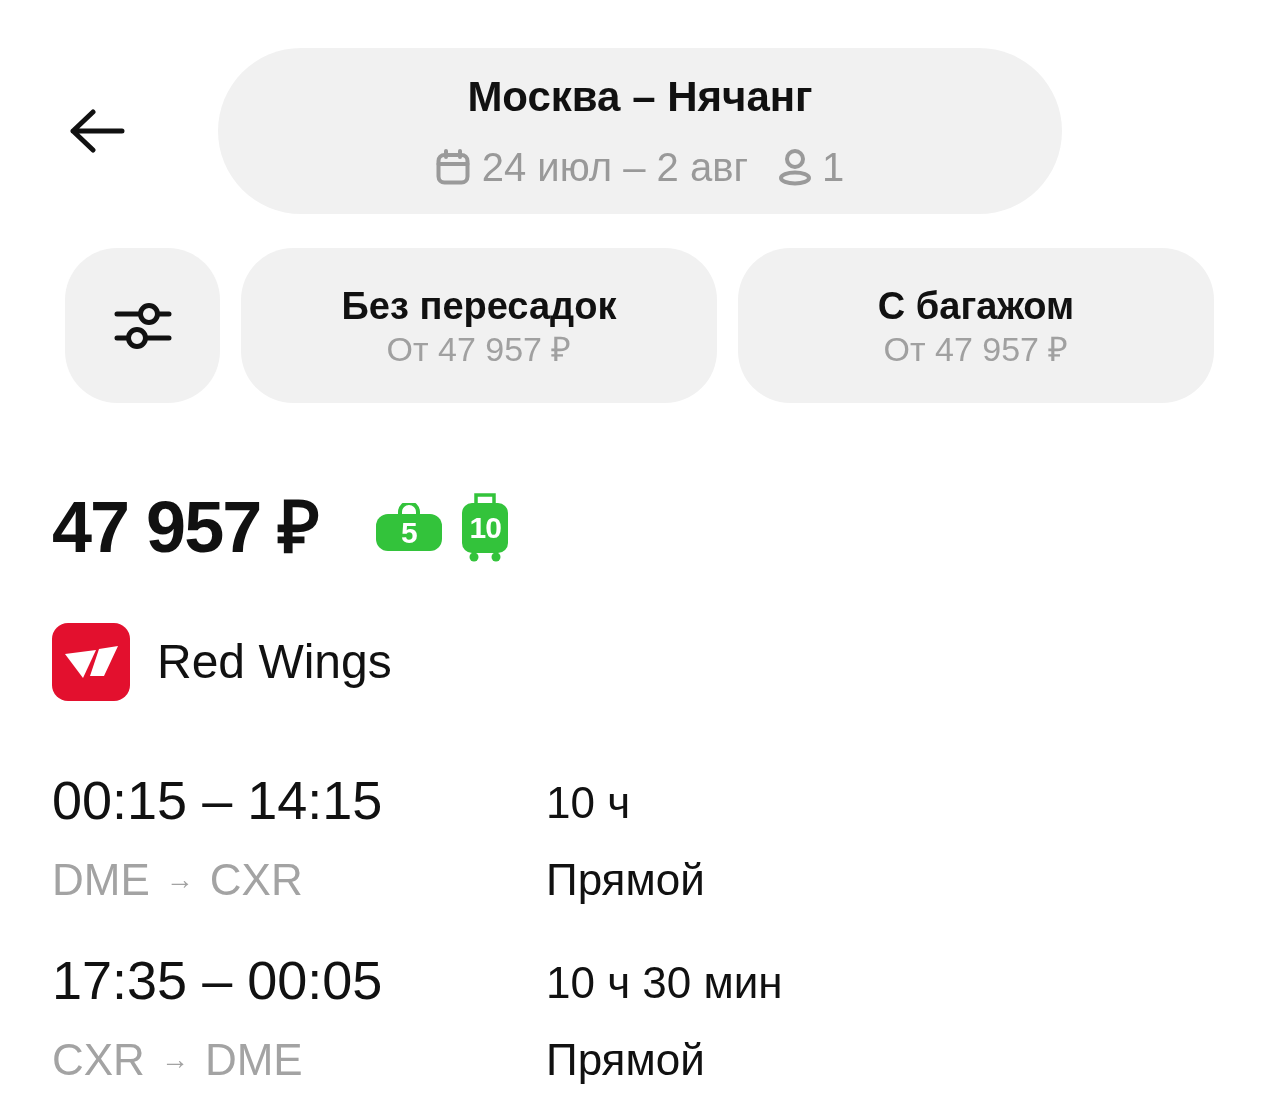  I want to click on search-summary: Москва – Нячанг 24 июл – 2 авг 1, so click(640, 131).